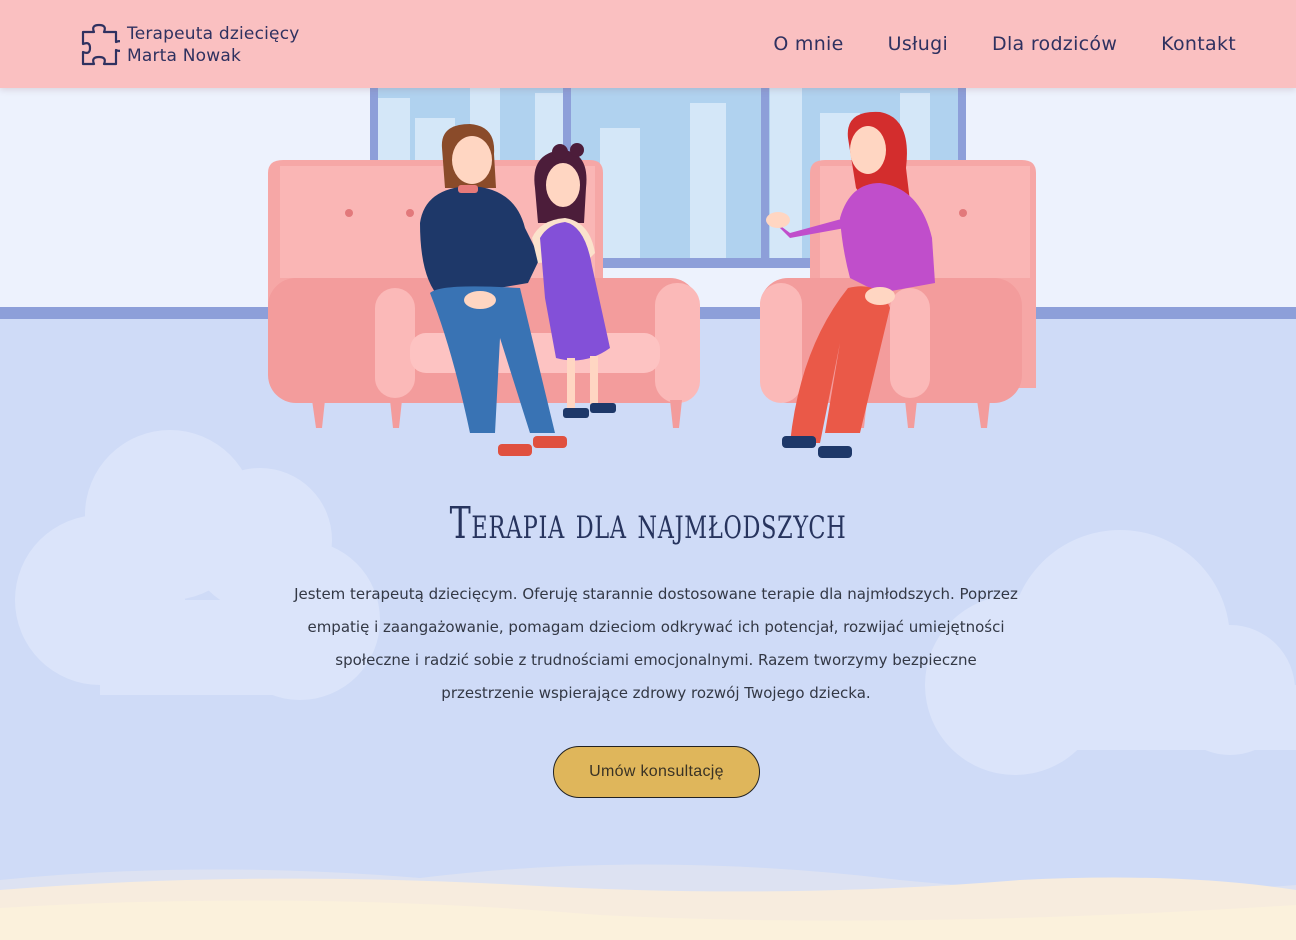 This screenshot has height=940, width=1296. What do you see at coordinates (656, 772) in the screenshot?
I see `book-consultation-button: Umów konsultację` at bounding box center [656, 772].